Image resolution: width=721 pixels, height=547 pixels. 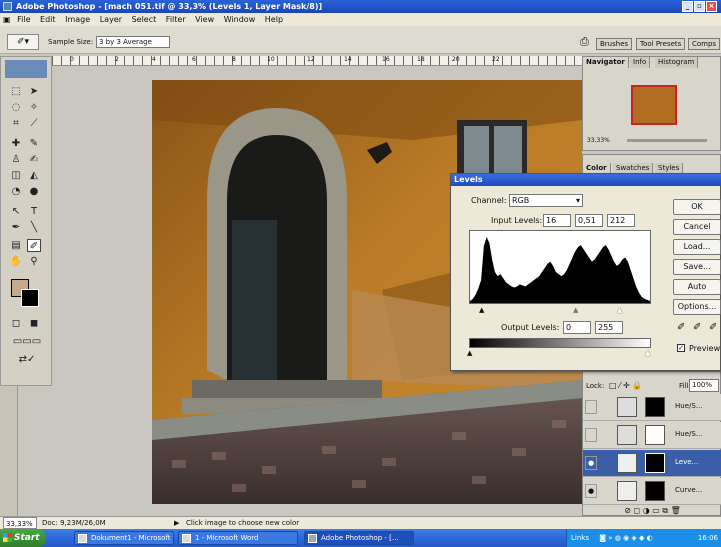 I want to click on eyedropper-black-icon: ✐, so click(x=681, y=327).